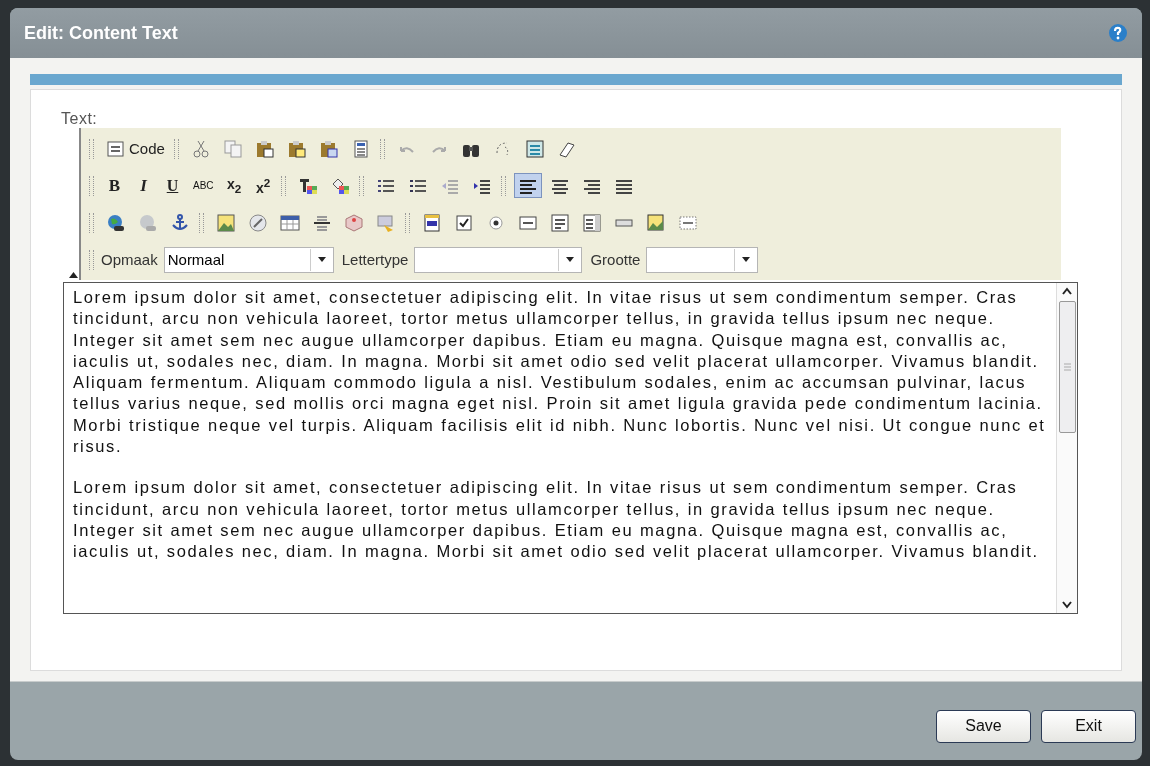  I want to click on dropdown: Normaal, so click(248, 259).